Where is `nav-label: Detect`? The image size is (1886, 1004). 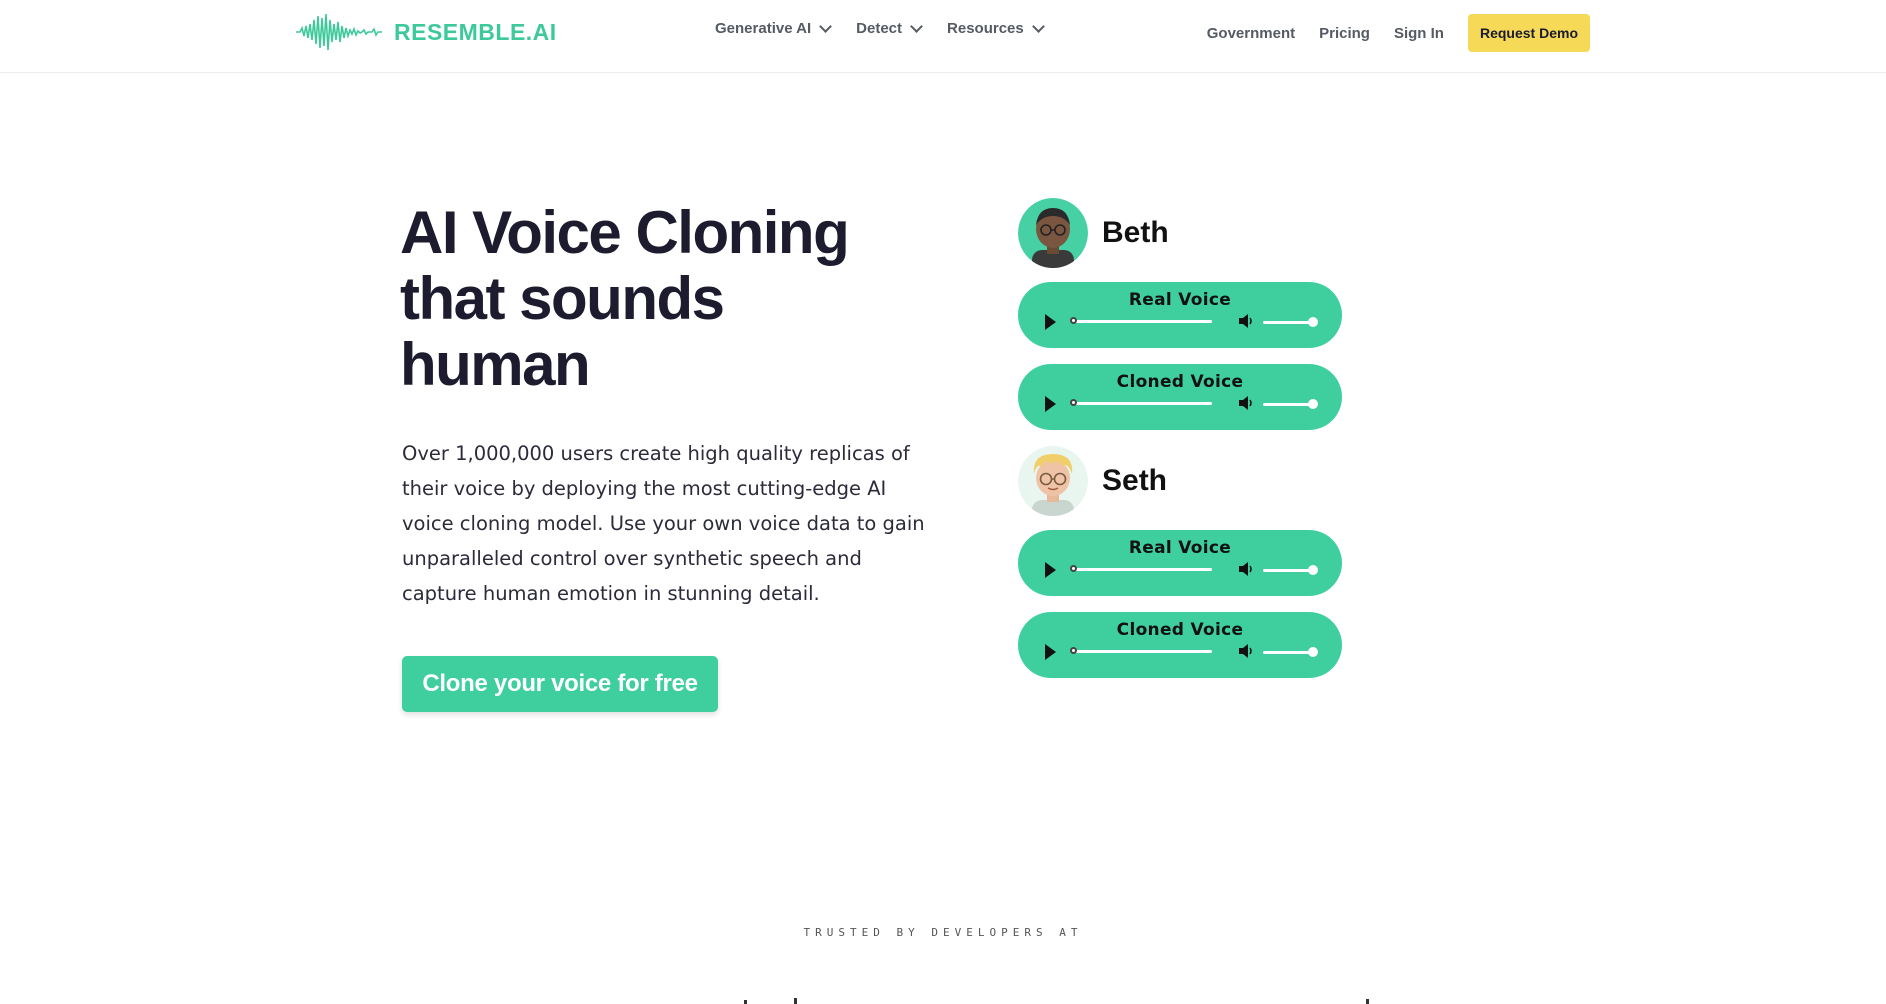
nav-label: Detect is located at coordinates (879, 28).